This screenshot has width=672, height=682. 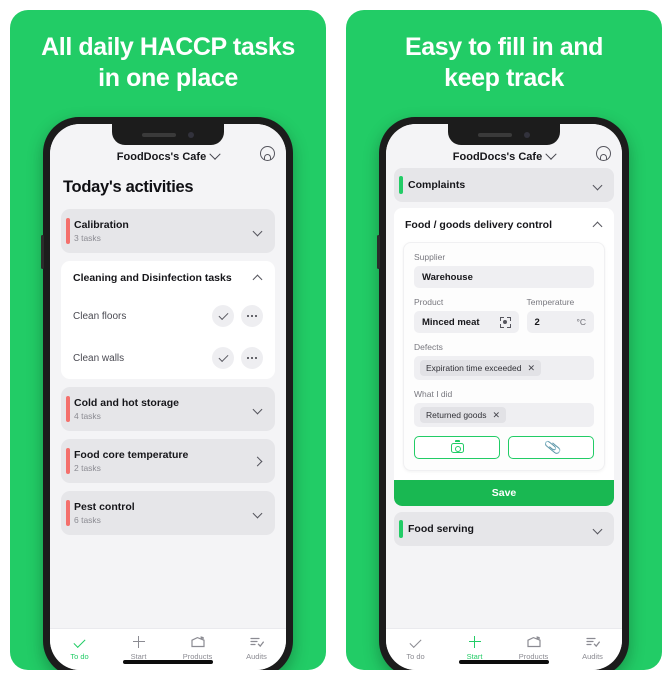 I want to click on paperclip-icon: 📎, so click(x=552, y=447).